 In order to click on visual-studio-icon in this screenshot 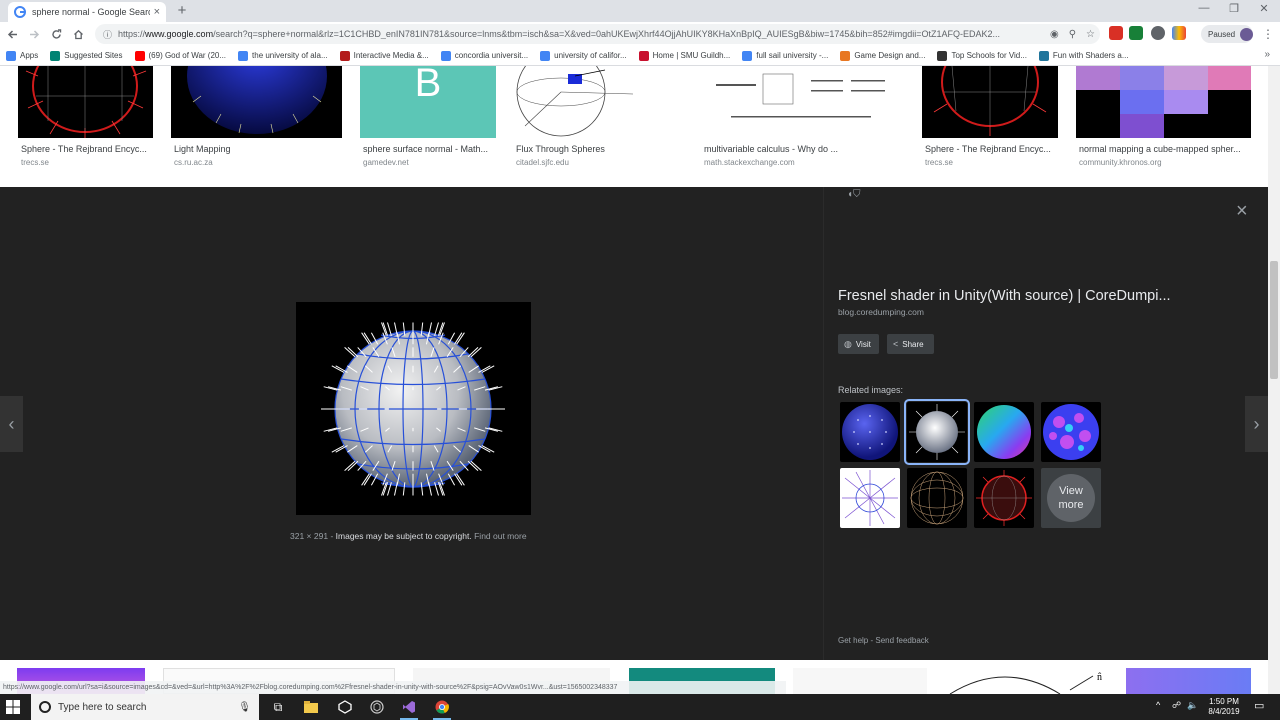, I will do `click(409, 708)`.